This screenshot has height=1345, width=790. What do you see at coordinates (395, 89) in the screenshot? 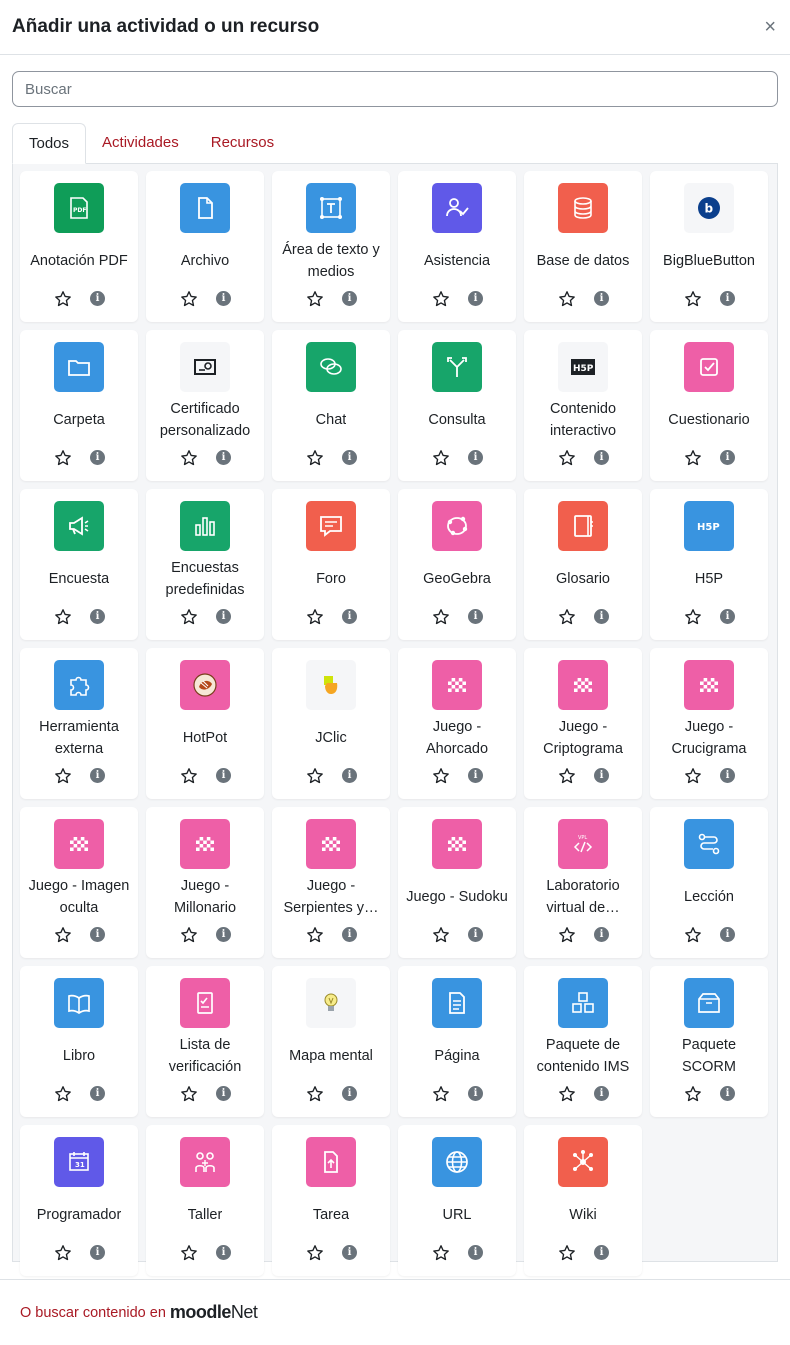
I see `search-input` at bounding box center [395, 89].